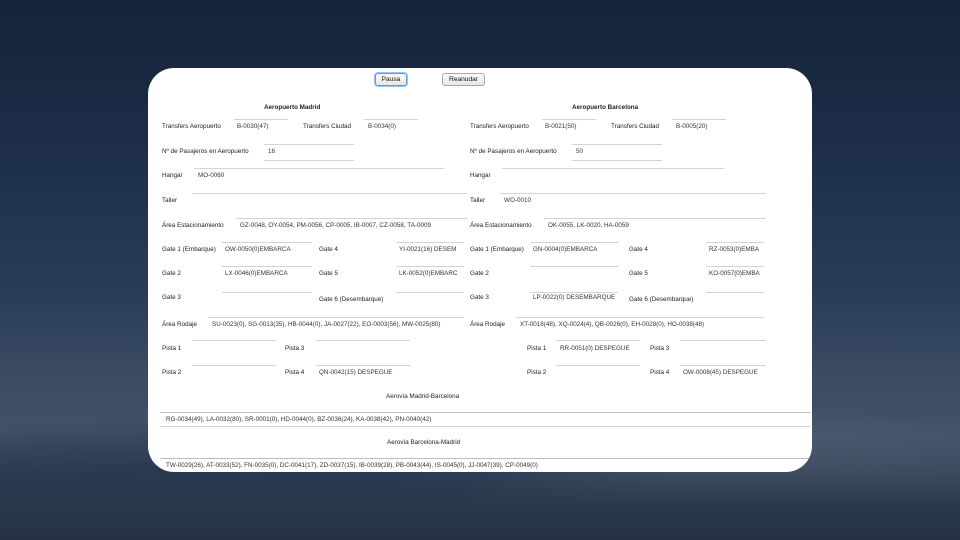 Image resolution: width=960 pixels, height=540 pixels. Describe the element at coordinates (660, 372) in the screenshot. I see `barcelona-runway4-label: Pista 4` at that location.